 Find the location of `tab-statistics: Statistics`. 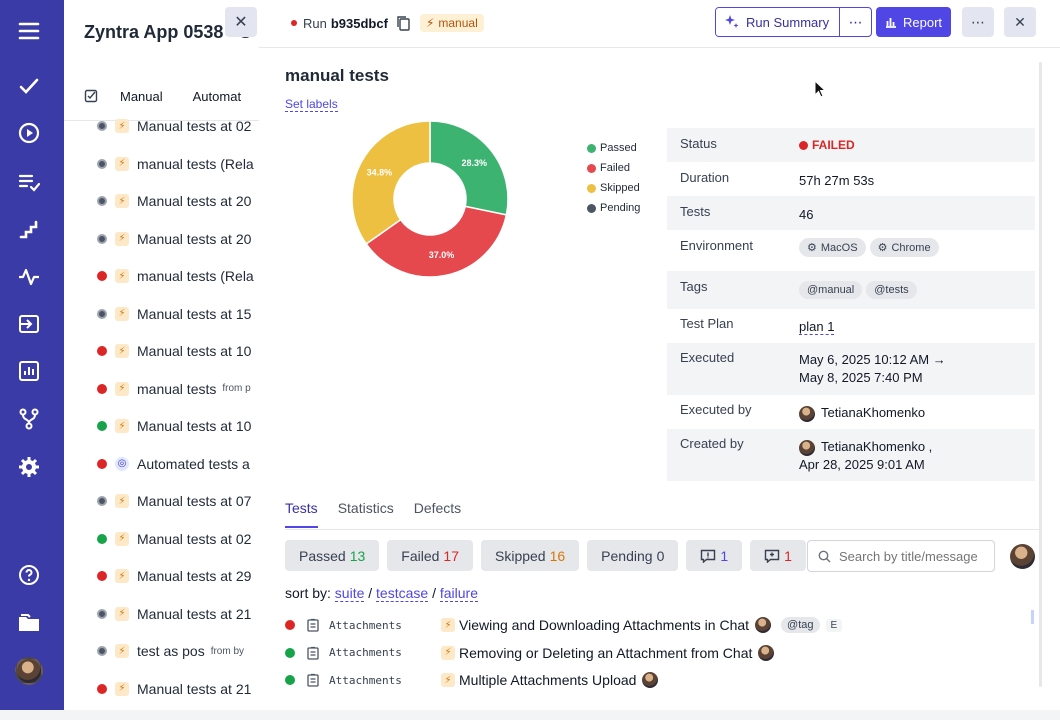

tab-statistics: Statistics is located at coordinates (366, 514).